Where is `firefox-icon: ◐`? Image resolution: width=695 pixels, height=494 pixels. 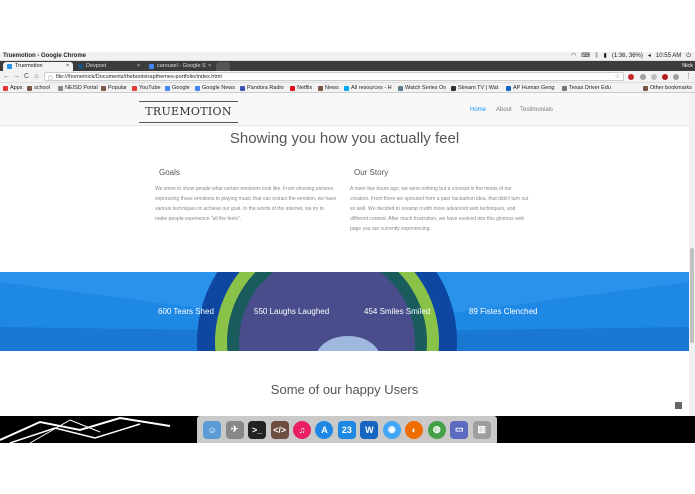
firefox-icon: ◐ is located at coordinates (414, 429).